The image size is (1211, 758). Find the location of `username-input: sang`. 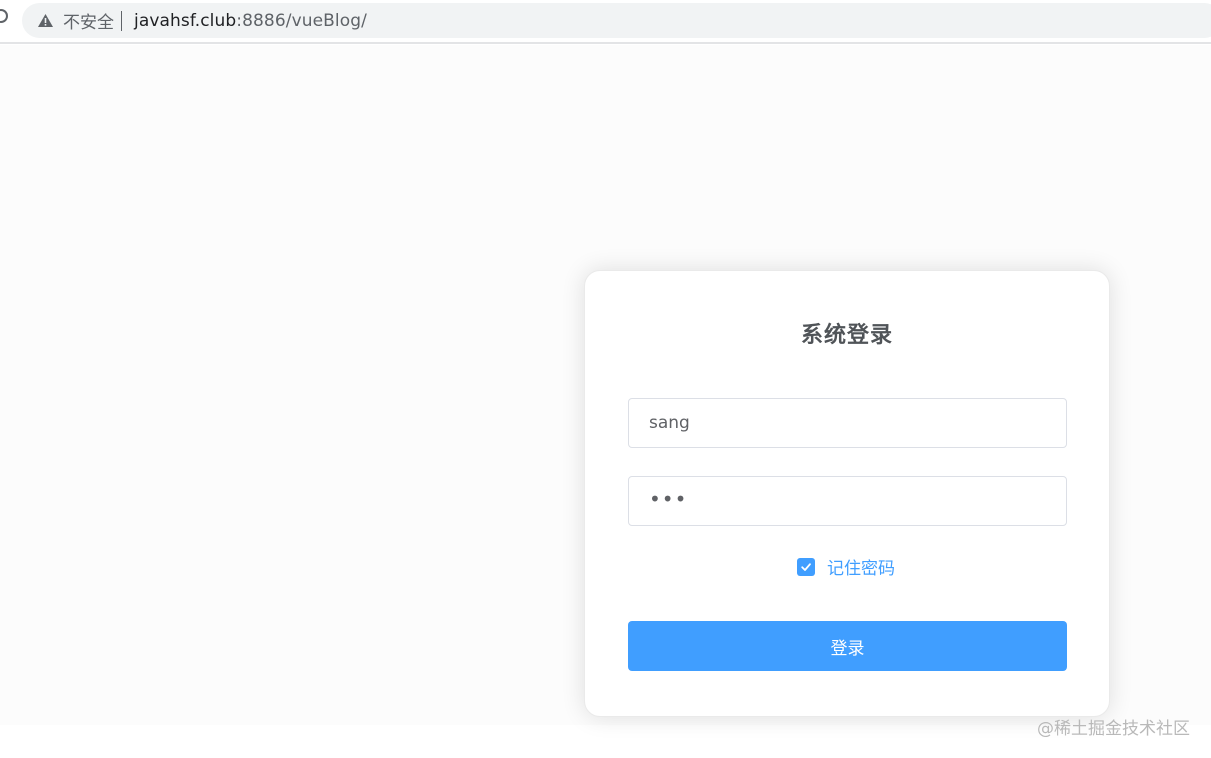

username-input: sang is located at coordinates (847, 423).